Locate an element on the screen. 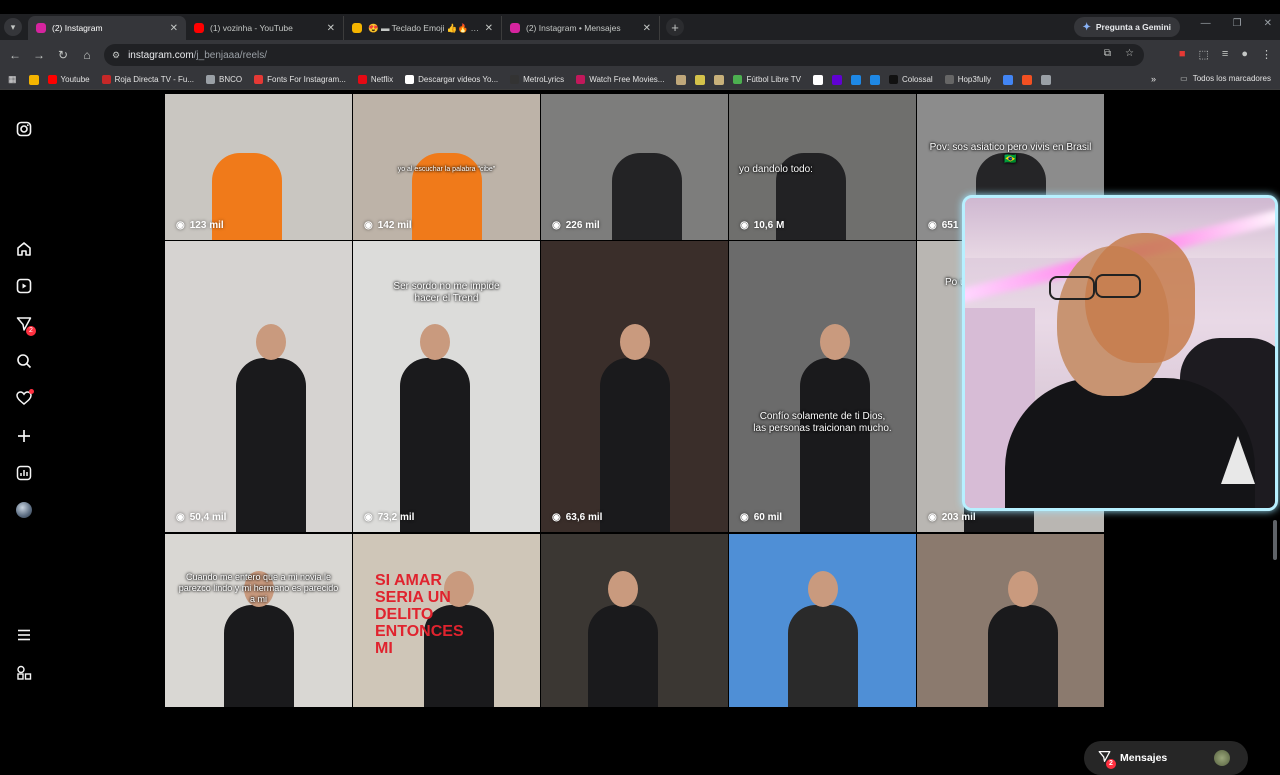 This screenshot has width=1280, height=775. gemini-button: ✦ Pregunta a Gemini is located at coordinates (1126, 27).